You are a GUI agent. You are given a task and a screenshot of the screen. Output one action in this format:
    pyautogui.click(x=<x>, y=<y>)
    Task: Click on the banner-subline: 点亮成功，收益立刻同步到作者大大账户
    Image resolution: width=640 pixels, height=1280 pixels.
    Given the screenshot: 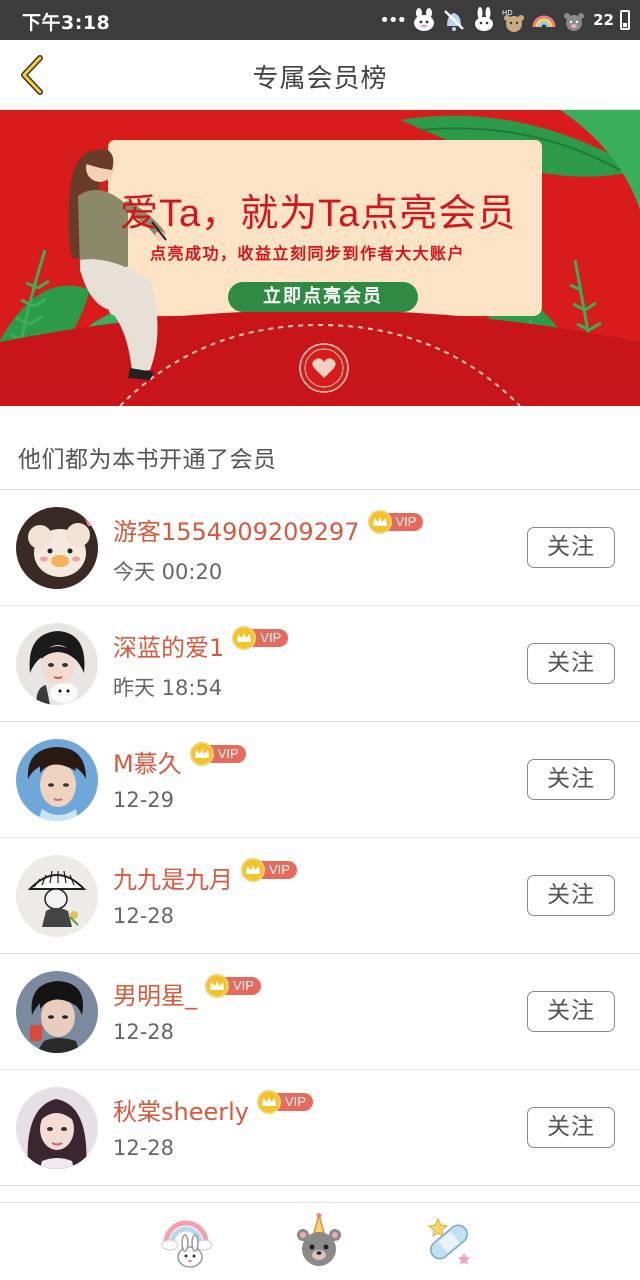 What is the action you would take?
    pyautogui.click(x=308, y=253)
    